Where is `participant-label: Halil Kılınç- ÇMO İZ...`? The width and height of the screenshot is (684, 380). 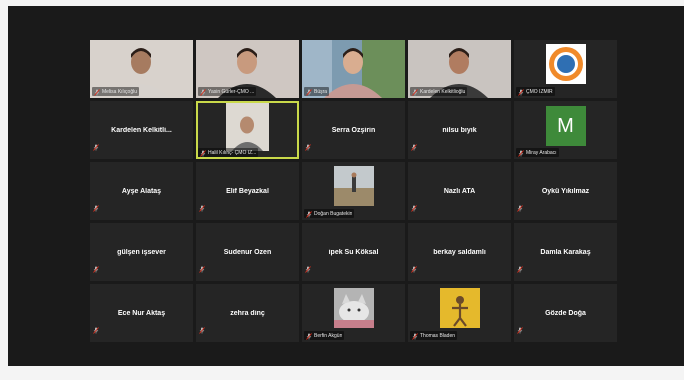 participant-label: Halil Kılınç- ÇMO İZ... is located at coordinates (228, 152).